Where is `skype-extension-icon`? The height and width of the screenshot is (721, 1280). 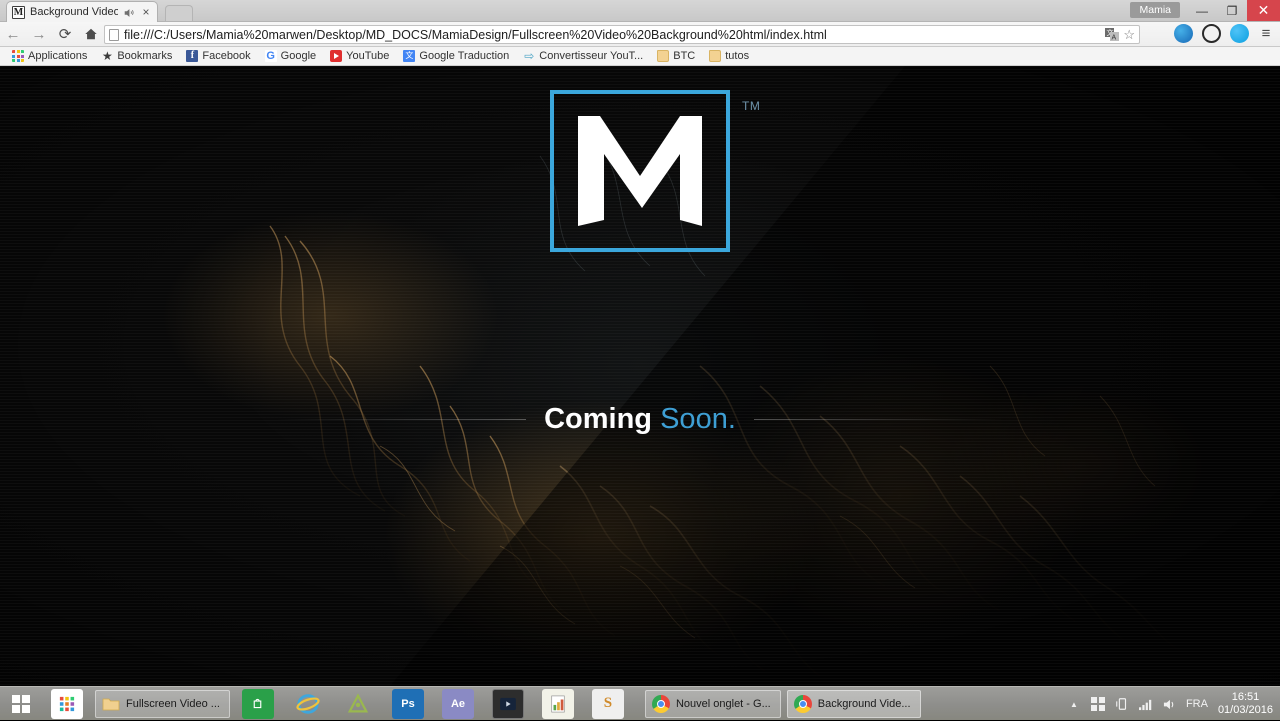 skype-extension-icon is located at coordinates (1239, 33).